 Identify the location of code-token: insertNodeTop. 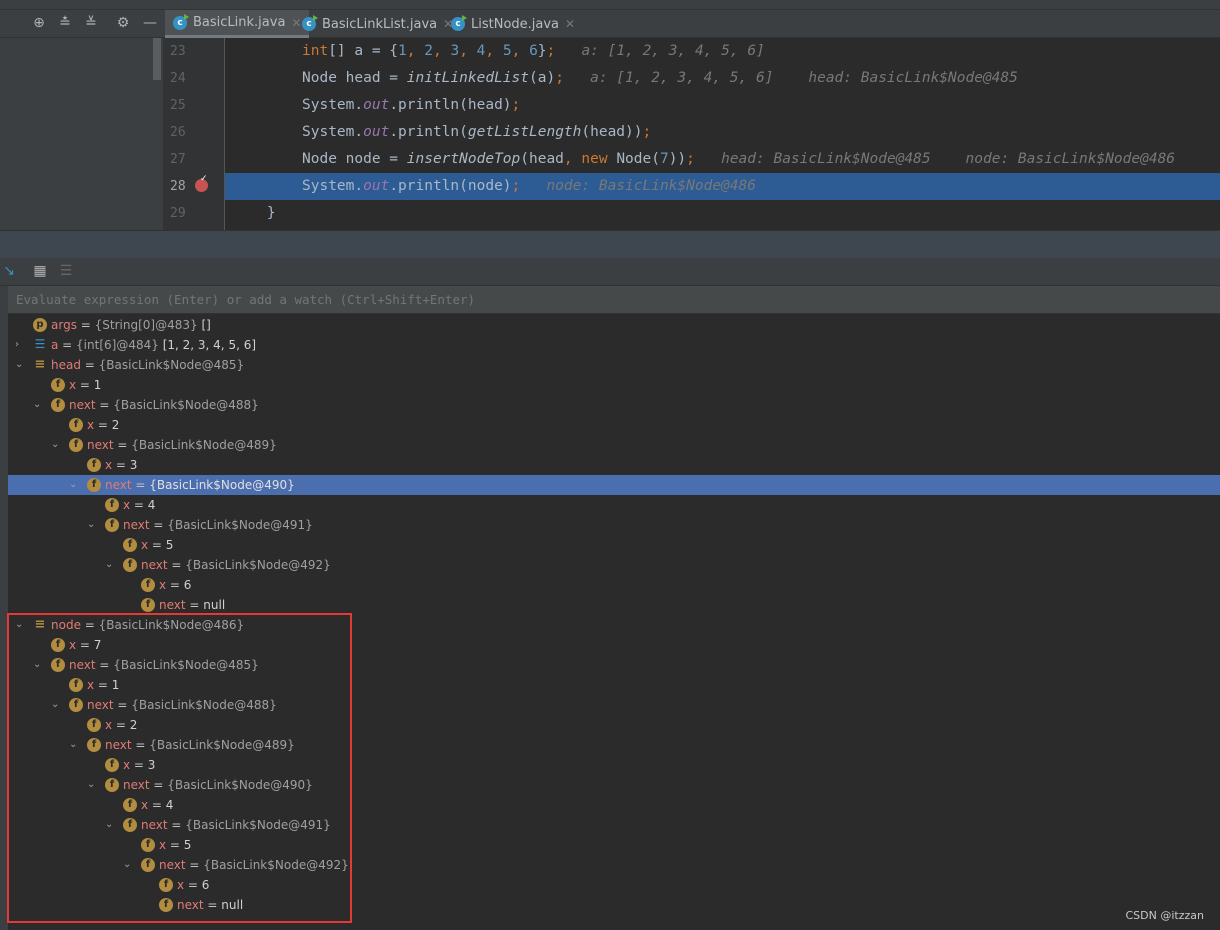
(463, 159).